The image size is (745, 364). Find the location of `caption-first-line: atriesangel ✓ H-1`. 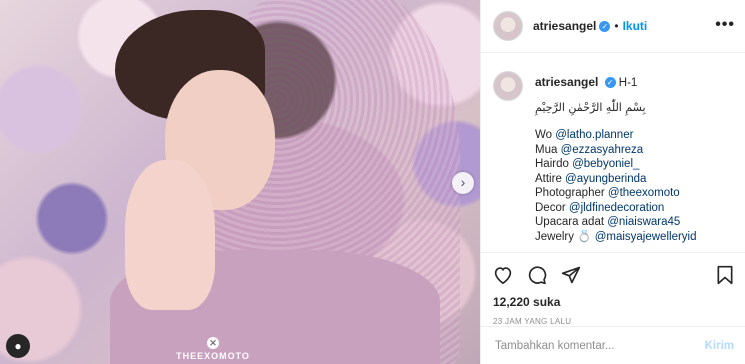

caption-first-line: atriesangel ✓ H-1 is located at coordinates (616, 83).